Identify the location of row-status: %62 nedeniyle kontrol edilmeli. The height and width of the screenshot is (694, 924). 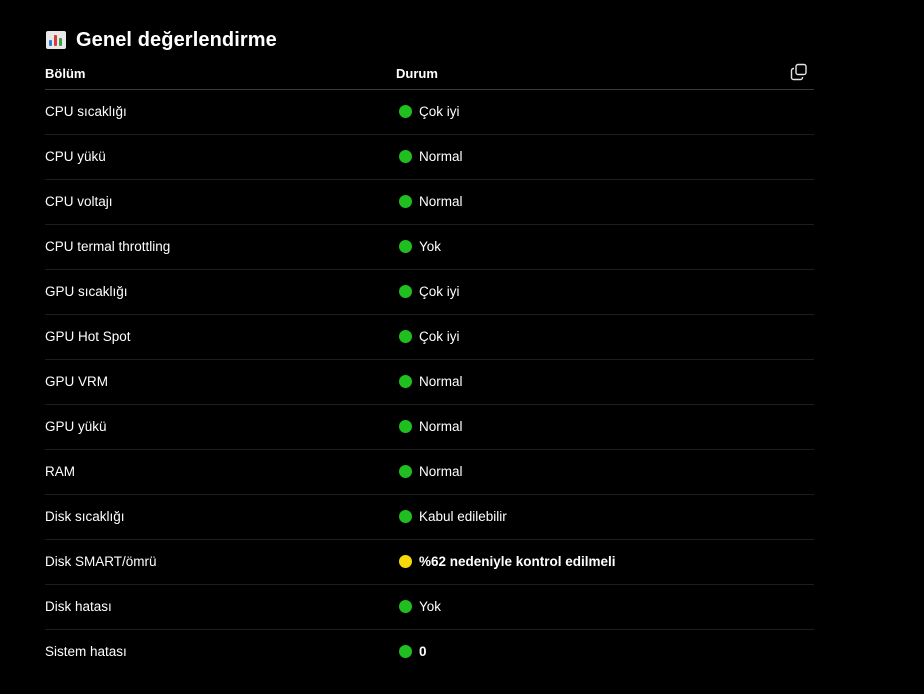
(507, 561).